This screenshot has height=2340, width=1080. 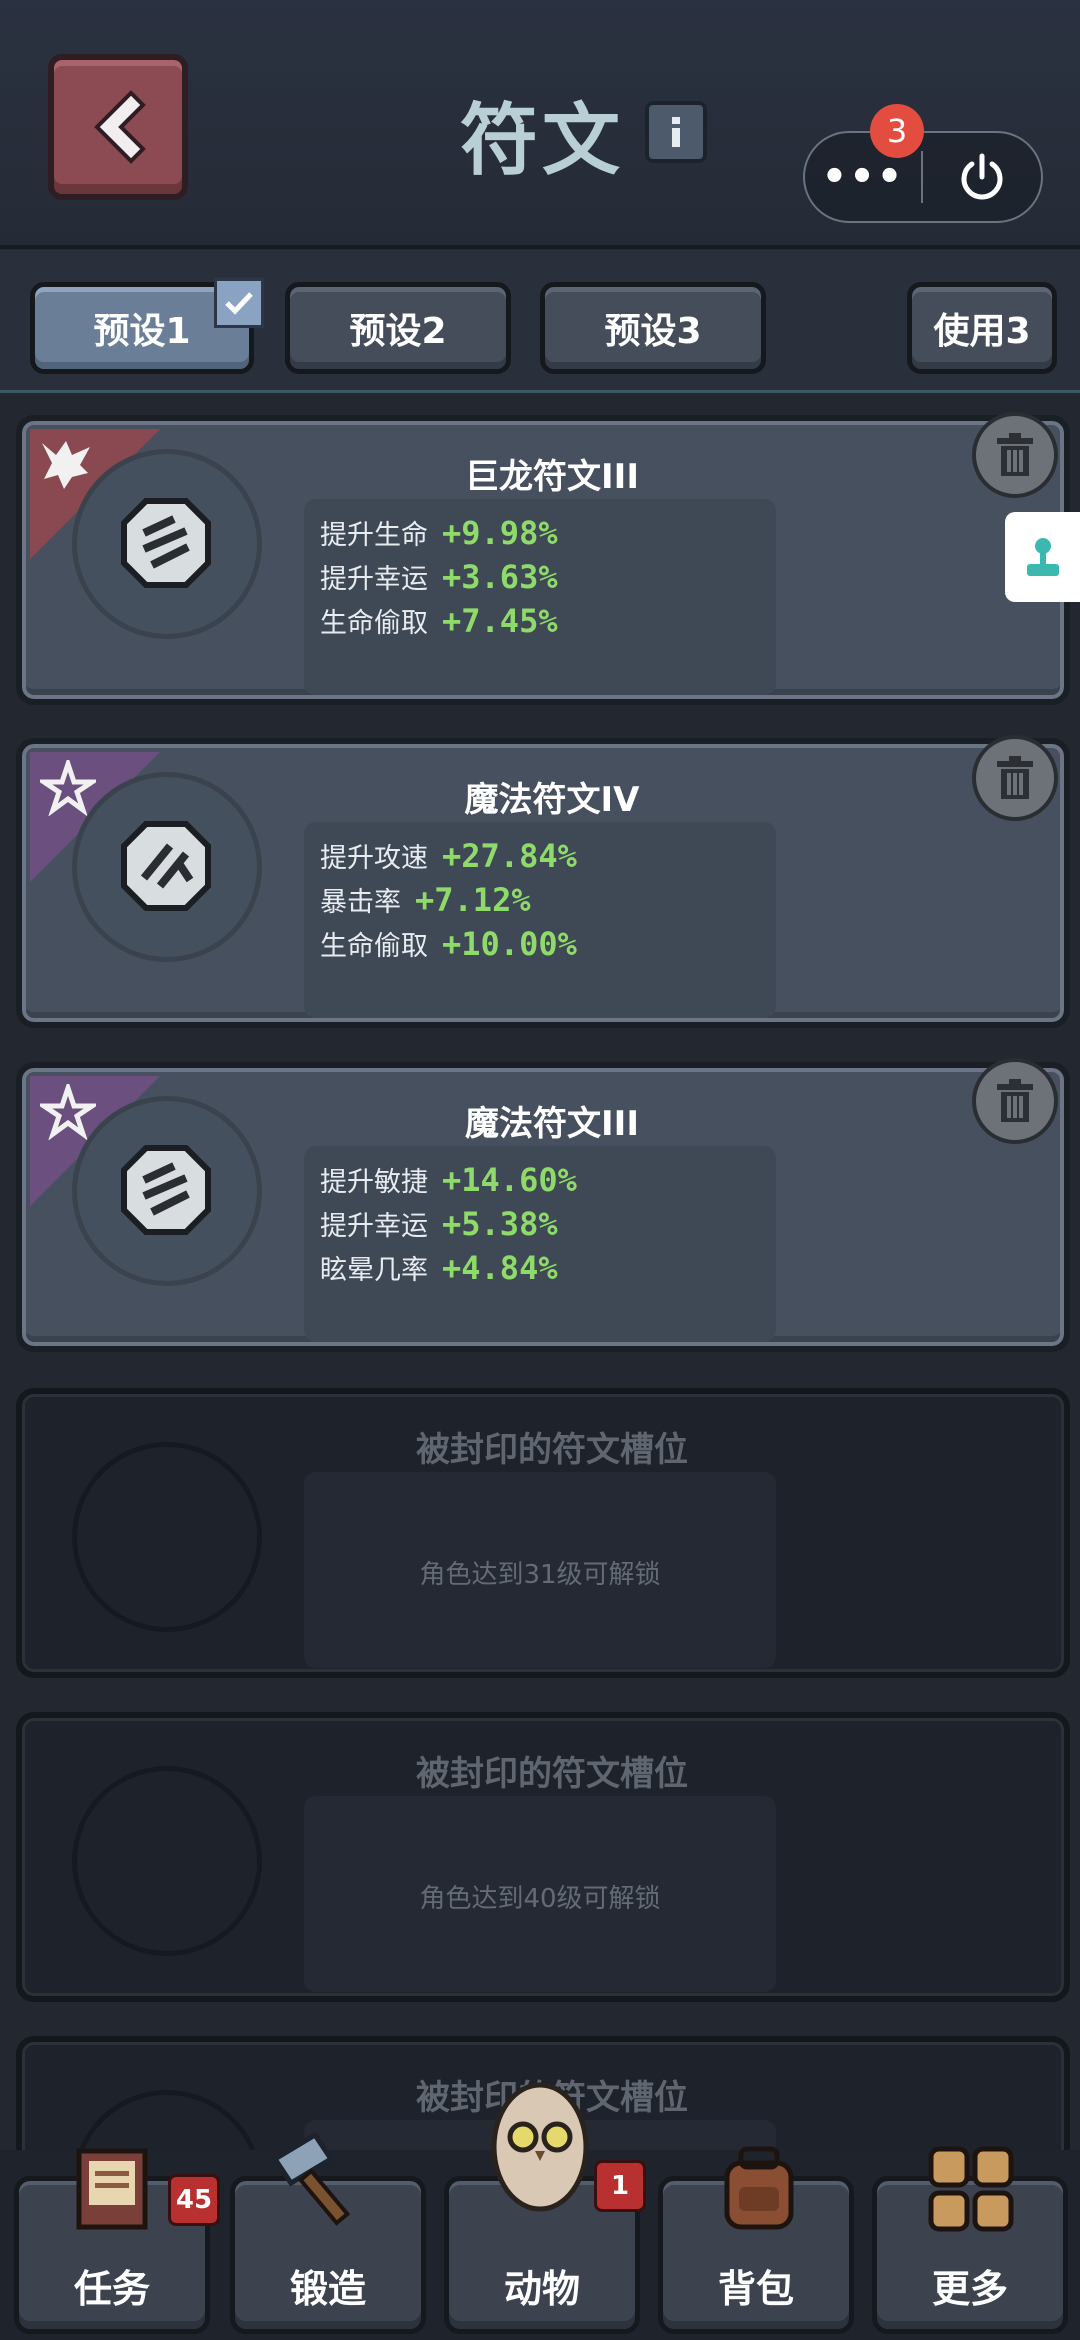 What do you see at coordinates (509, 944) in the screenshot?
I see `stat-value: +10.00%` at bounding box center [509, 944].